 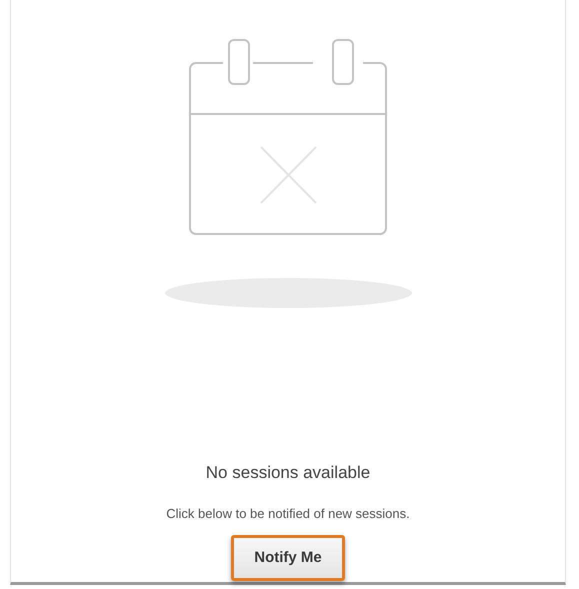 I want to click on notify-me-button: Notify Me, so click(x=288, y=558).